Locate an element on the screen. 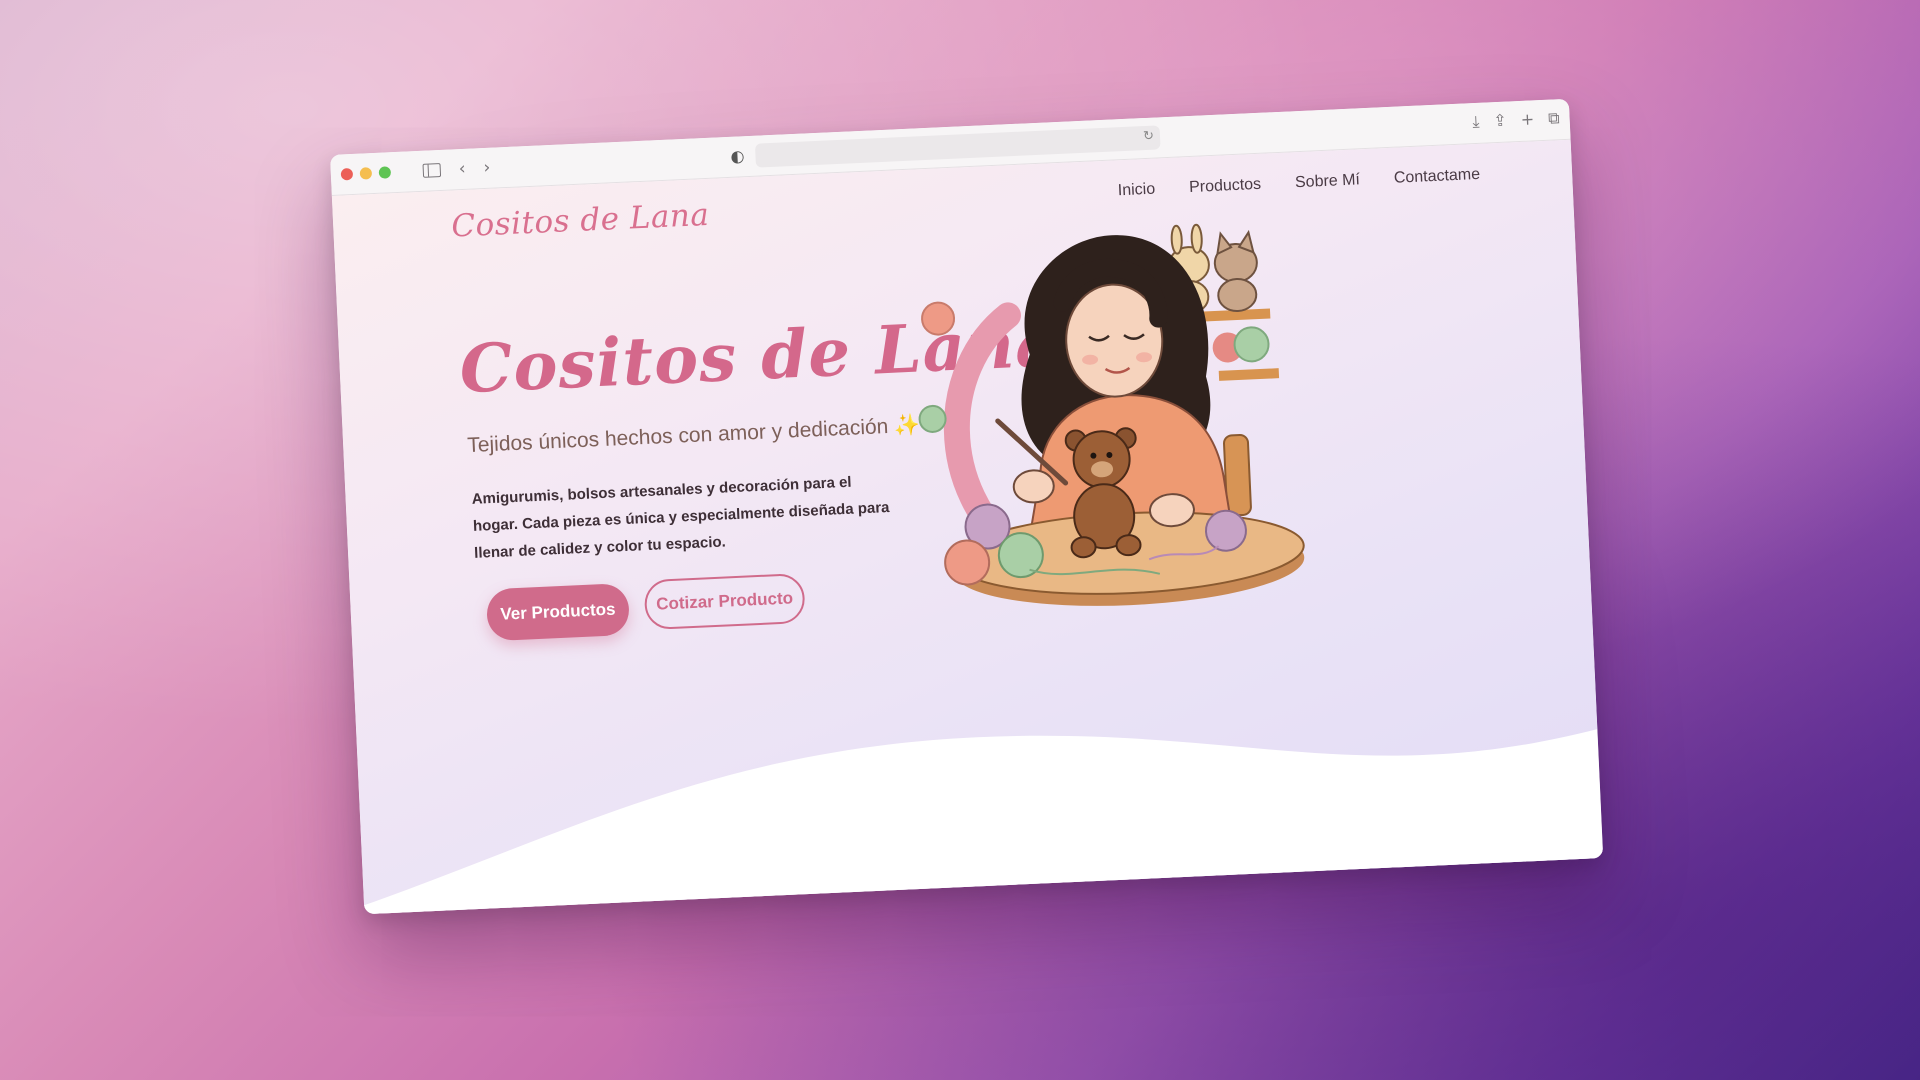  window-controls is located at coordinates (366, 173).